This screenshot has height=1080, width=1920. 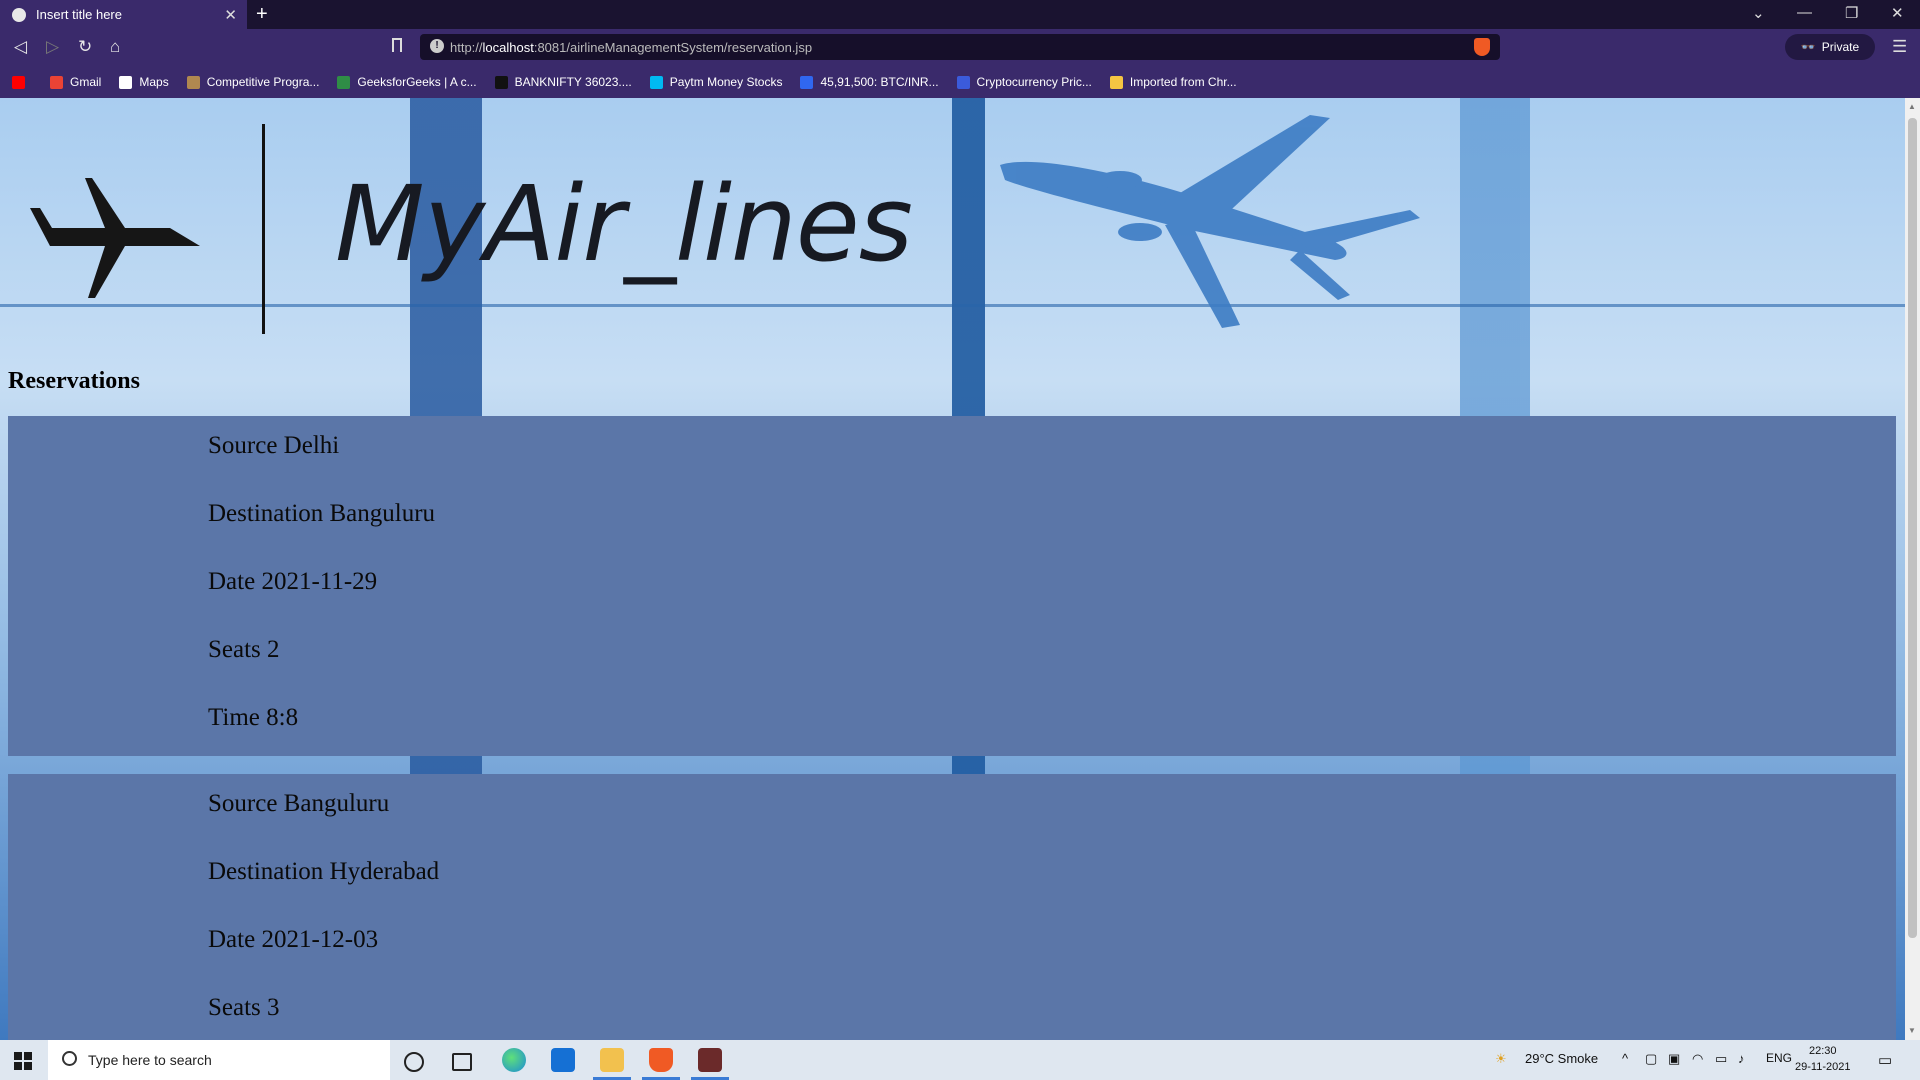 What do you see at coordinates (1840, 47) in the screenshot?
I see `private-label: Private` at bounding box center [1840, 47].